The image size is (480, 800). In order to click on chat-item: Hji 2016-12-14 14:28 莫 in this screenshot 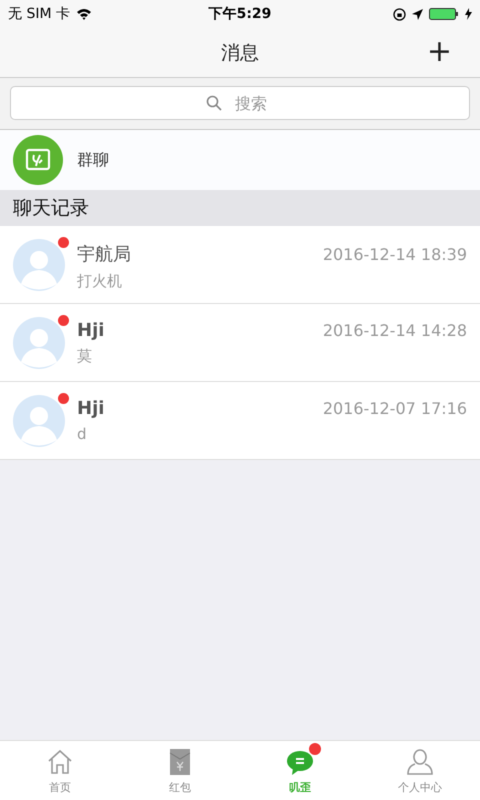, I will do `click(240, 343)`.